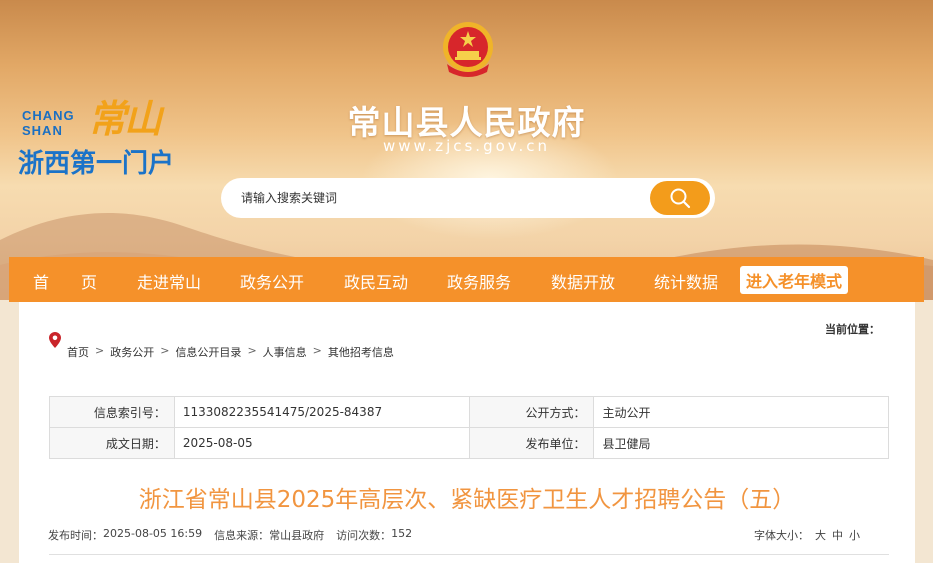 The width and height of the screenshot is (933, 563). I want to click on font-size-control: 字体大小： 大 中 小, so click(807, 535).